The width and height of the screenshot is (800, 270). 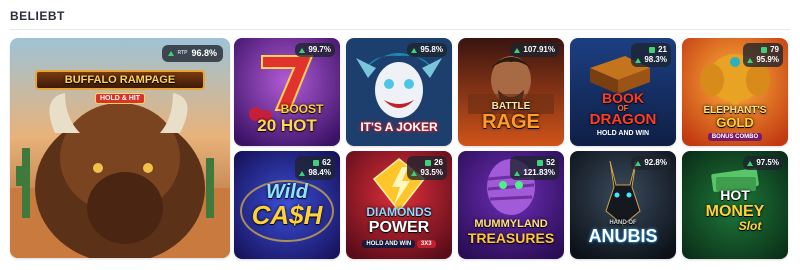 What do you see at coordinates (735, 122) in the screenshot?
I see `game-title-line2: GOLD` at bounding box center [735, 122].